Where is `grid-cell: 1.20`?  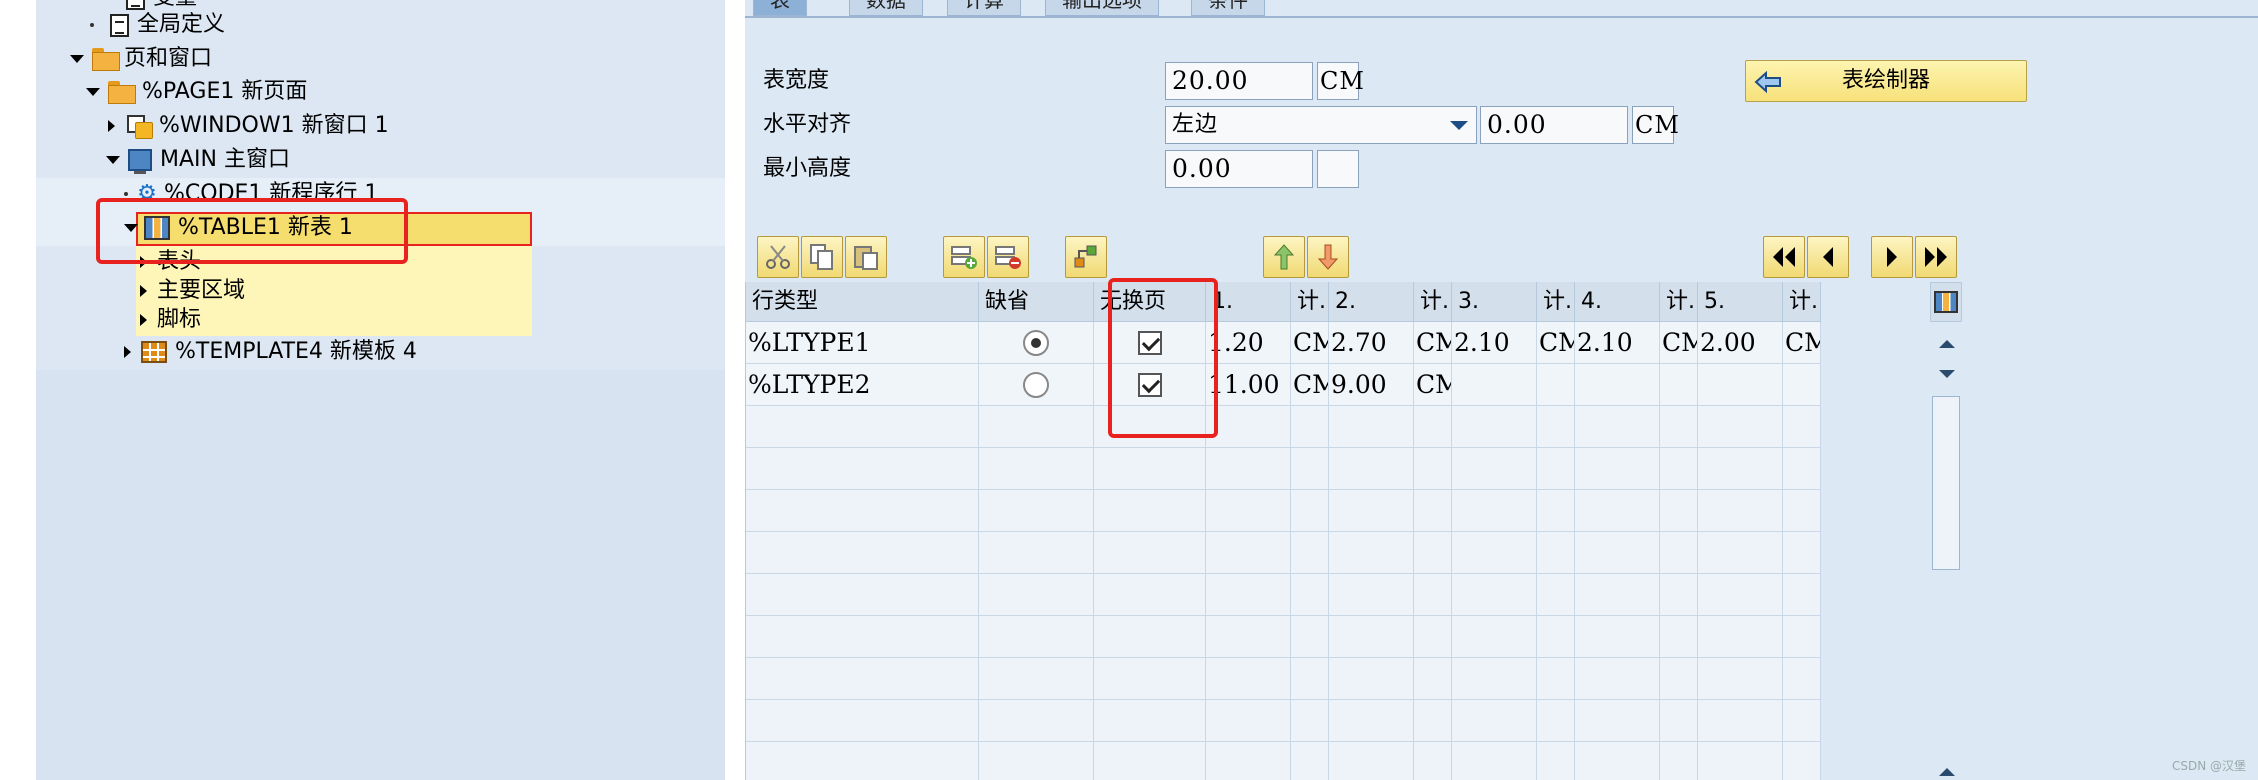
grid-cell: 1.20 is located at coordinates (1248, 343).